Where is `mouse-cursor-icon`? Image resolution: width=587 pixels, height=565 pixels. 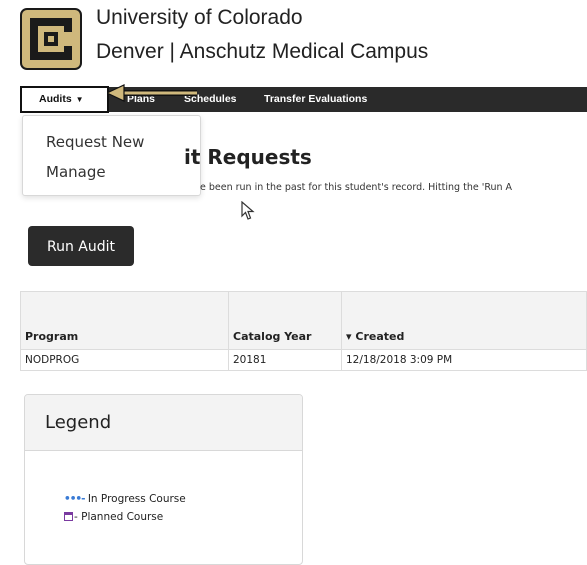
mouse-cursor-icon is located at coordinates (248, 210).